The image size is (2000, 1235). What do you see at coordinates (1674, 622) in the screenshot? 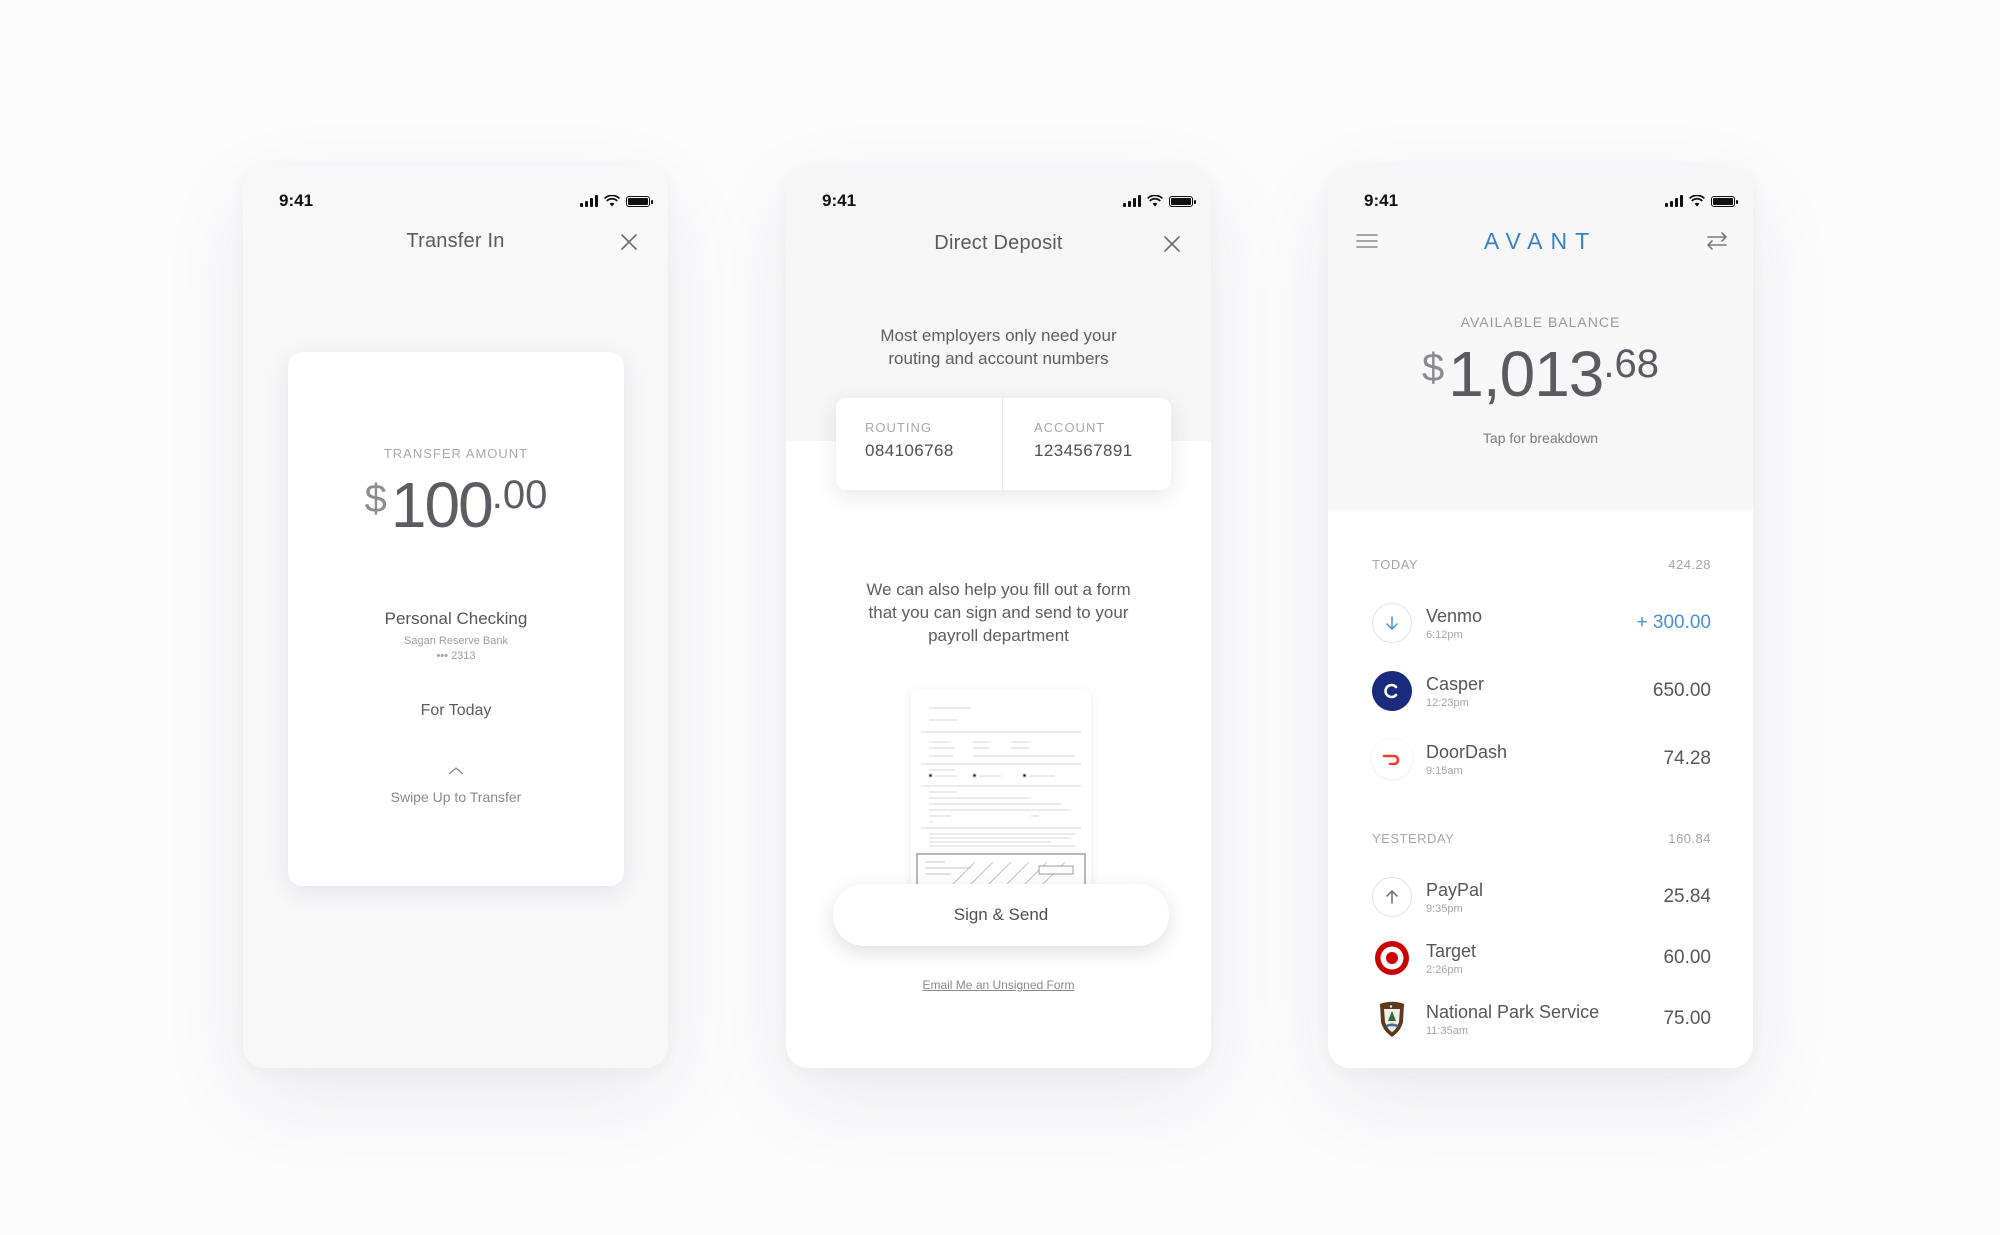
I see `transaction-amount: + 300.00` at bounding box center [1674, 622].